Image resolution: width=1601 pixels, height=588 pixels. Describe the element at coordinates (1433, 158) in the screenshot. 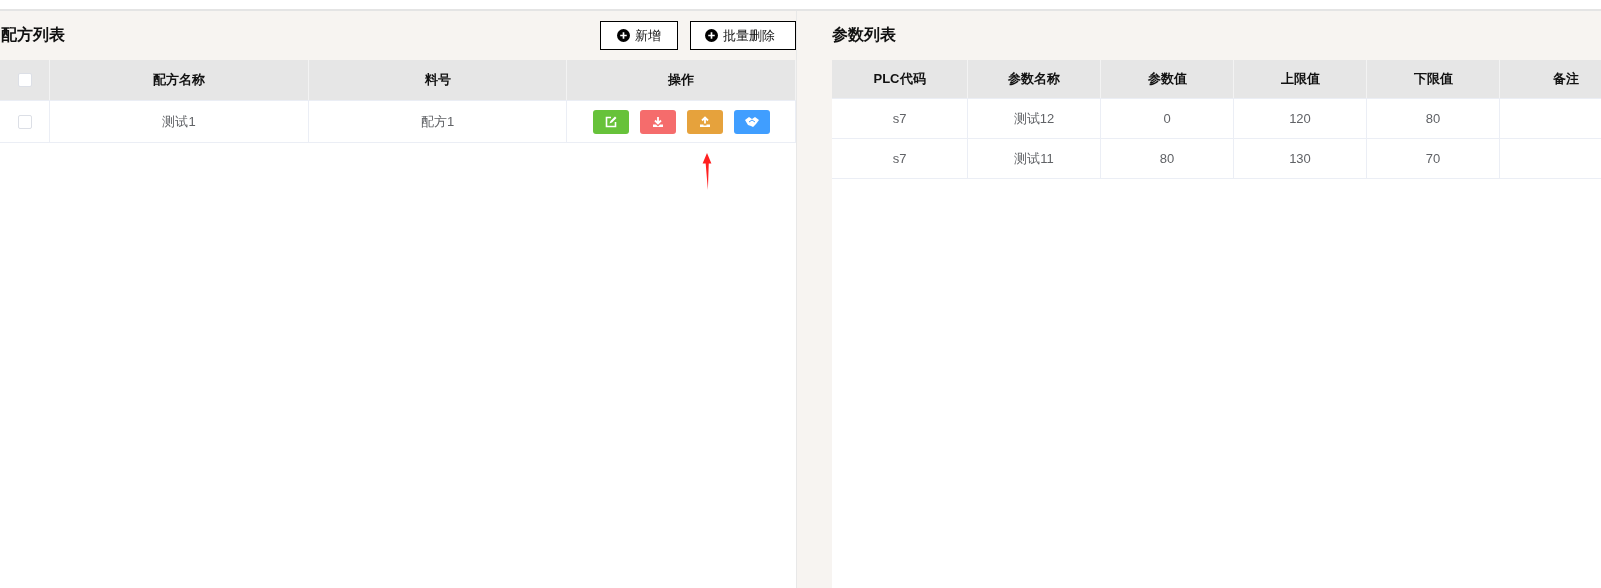

I see `table-cell: 70` at that location.